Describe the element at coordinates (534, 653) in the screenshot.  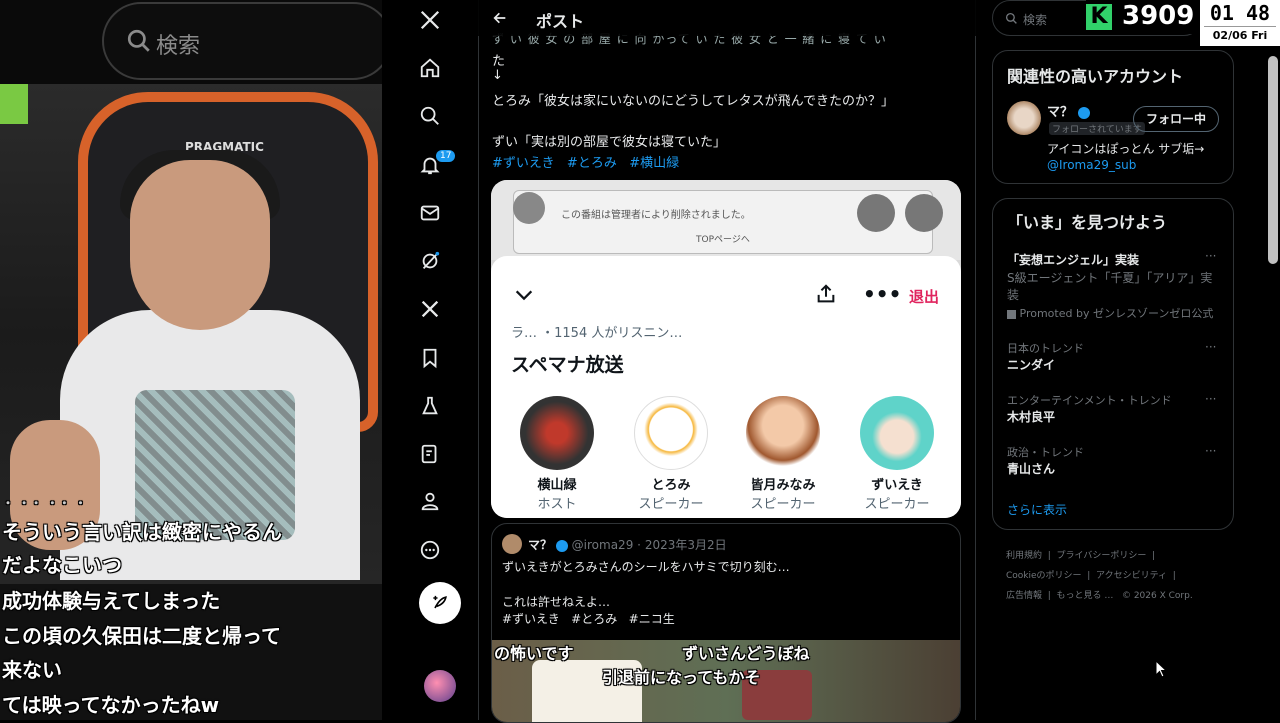
I see `video-caption: の怖いです` at that location.